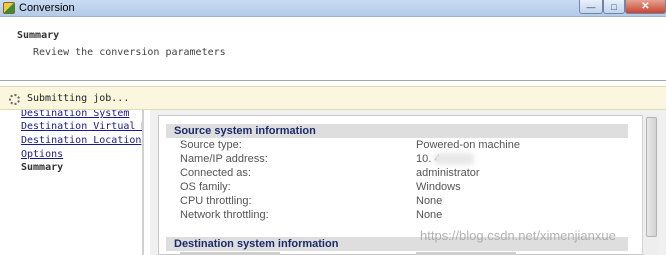  Describe the element at coordinates (448, 173) in the screenshot. I see `connected-as-value: administrator` at that location.